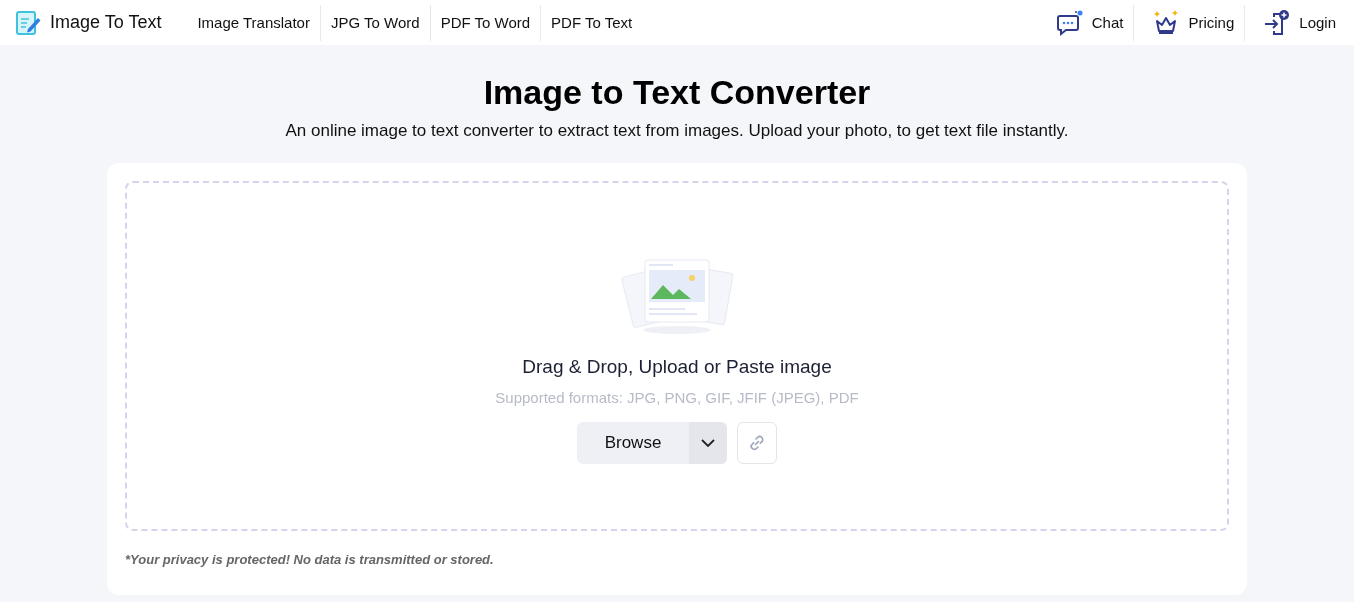 The width and height of the screenshot is (1354, 602). What do you see at coordinates (28, 22) in the screenshot?
I see `notepad-icon` at bounding box center [28, 22].